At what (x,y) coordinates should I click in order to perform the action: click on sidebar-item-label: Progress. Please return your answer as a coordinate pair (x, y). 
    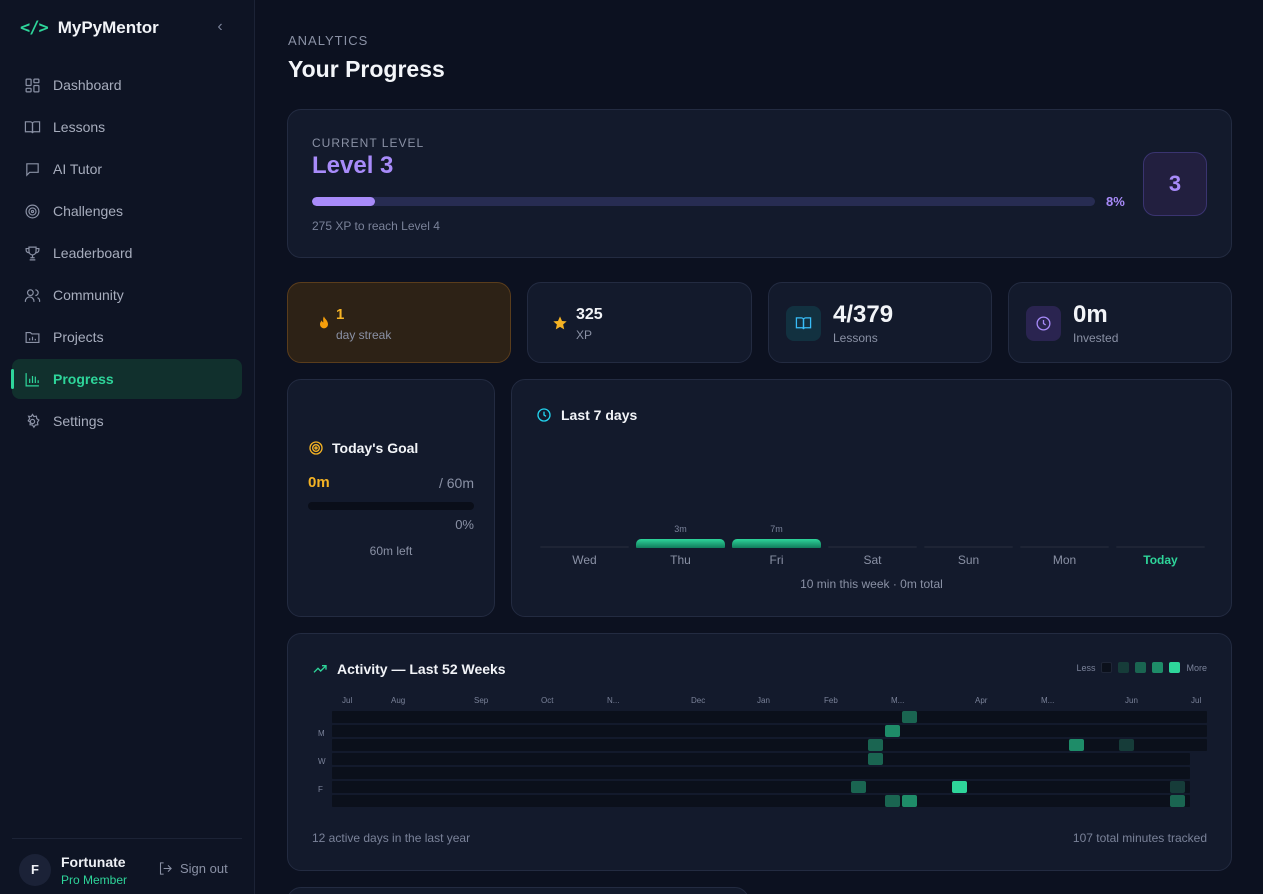
    Looking at the image, I should click on (83, 379).